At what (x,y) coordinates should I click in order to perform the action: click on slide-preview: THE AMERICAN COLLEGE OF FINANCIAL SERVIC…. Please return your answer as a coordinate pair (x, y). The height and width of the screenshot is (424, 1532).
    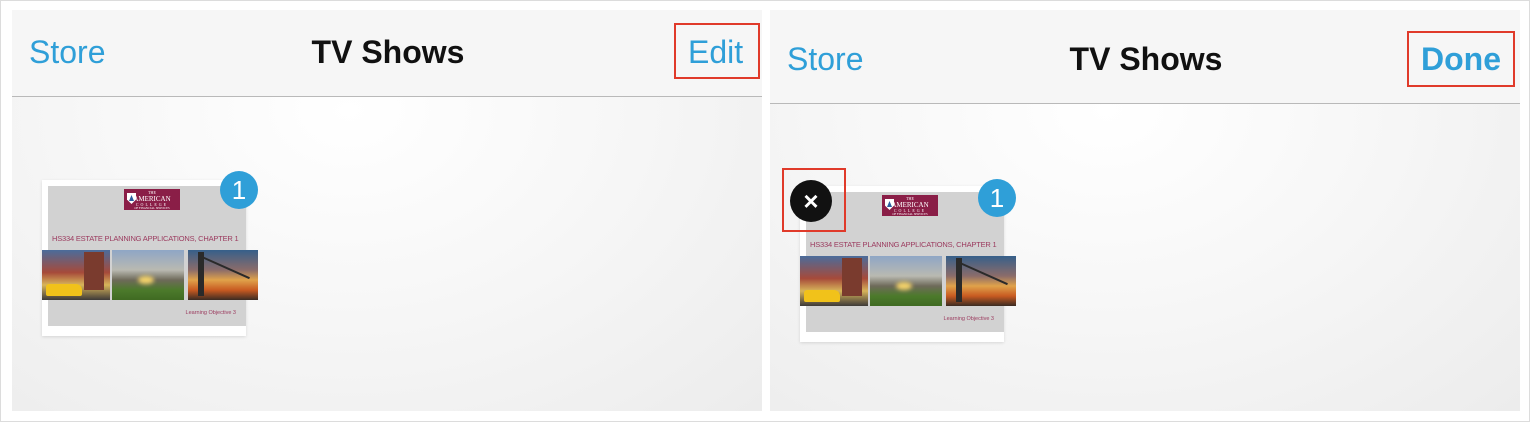
    Looking at the image, I should click on (150, 256).